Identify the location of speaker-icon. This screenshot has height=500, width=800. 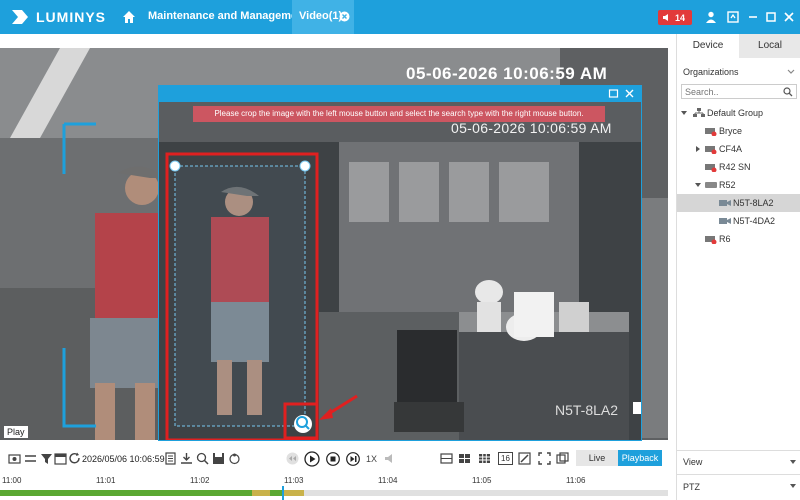
(665, 17).